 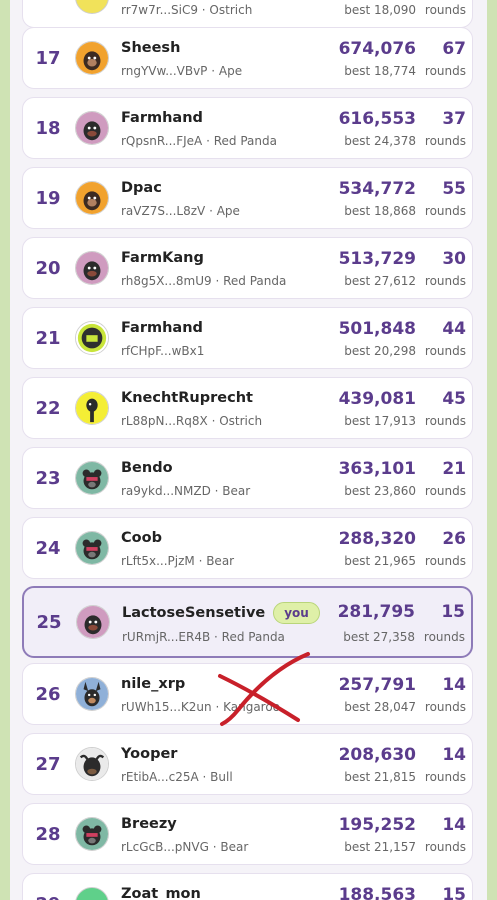 I want to click on rank-number: 18, so click(x=48, y=128).